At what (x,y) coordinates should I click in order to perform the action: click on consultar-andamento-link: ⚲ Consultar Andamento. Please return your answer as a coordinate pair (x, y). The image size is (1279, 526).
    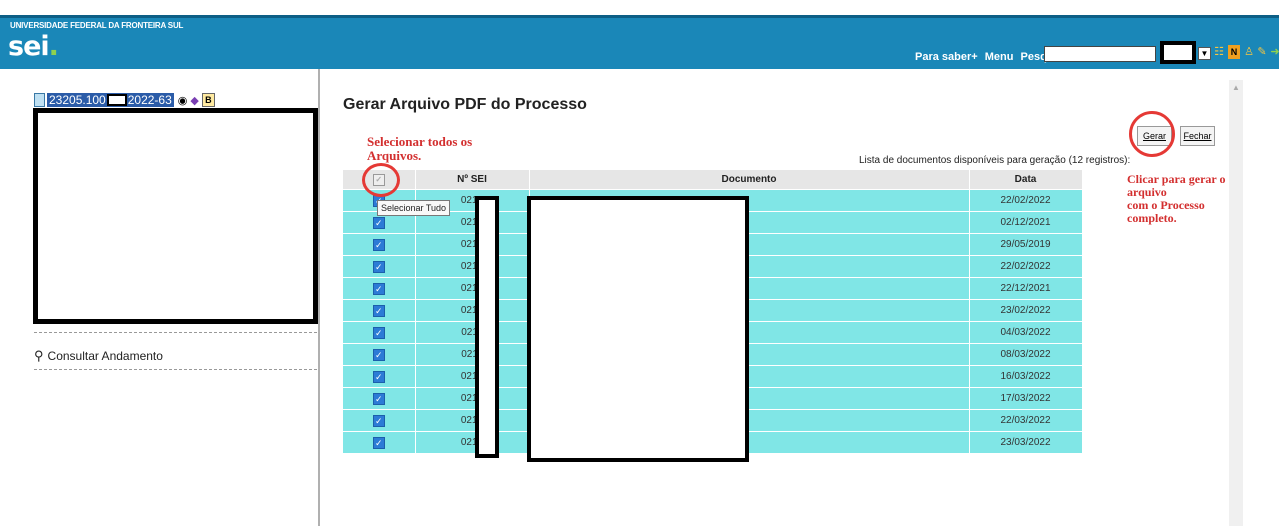
    Looking at the image, I should click on (98, 356).